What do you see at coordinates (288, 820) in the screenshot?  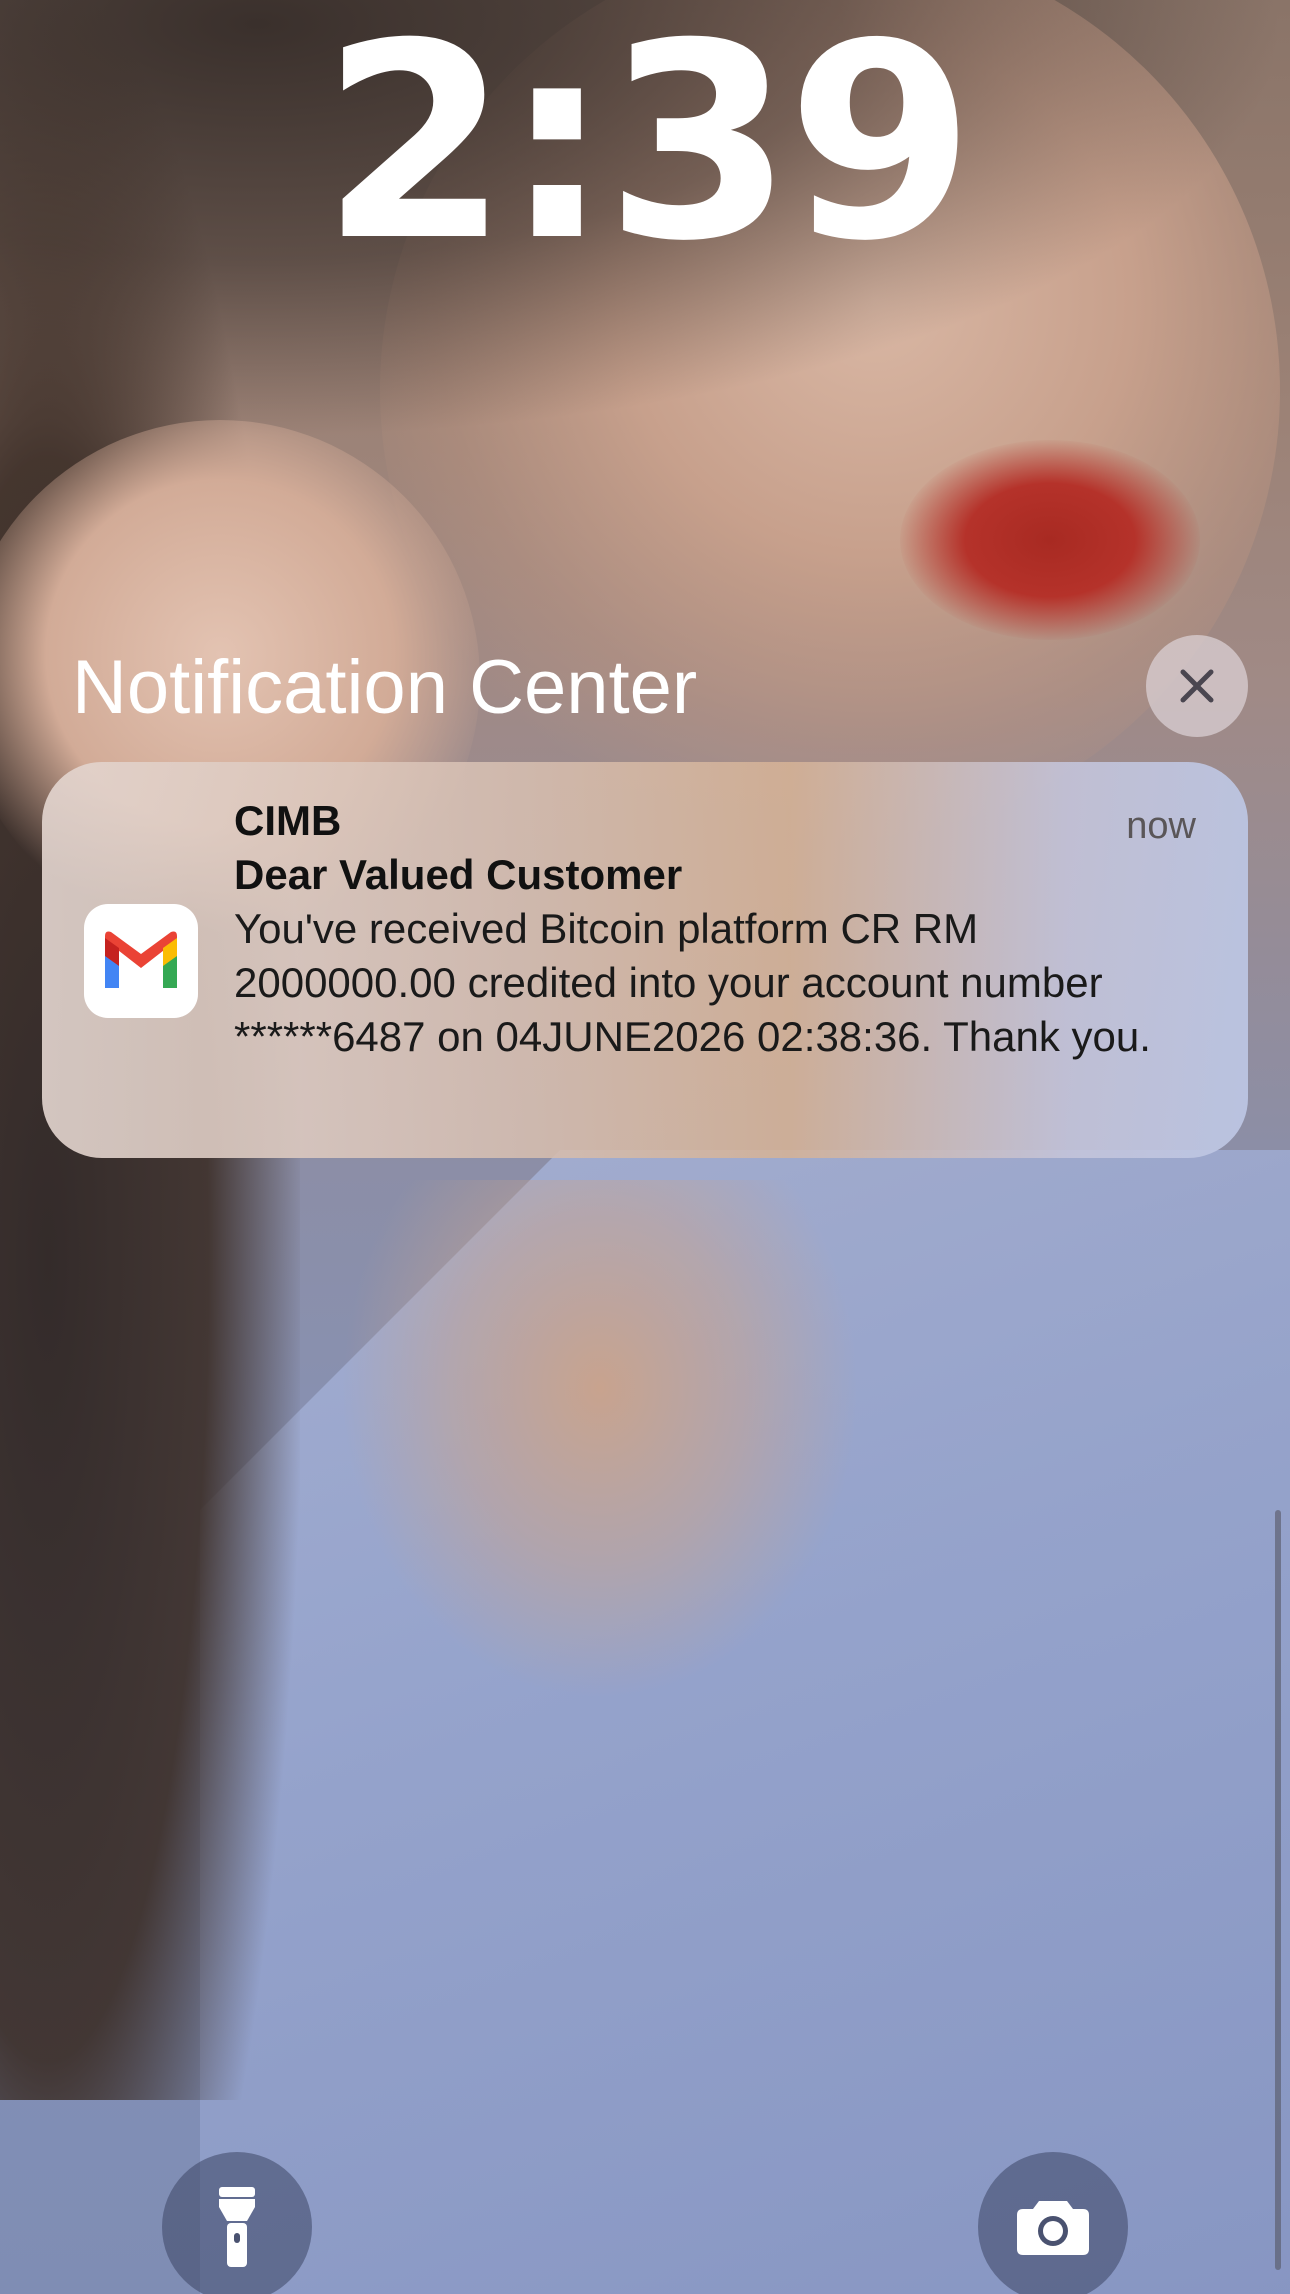 I see `notification-sender: CIMB` at bounding box center [288, 820].